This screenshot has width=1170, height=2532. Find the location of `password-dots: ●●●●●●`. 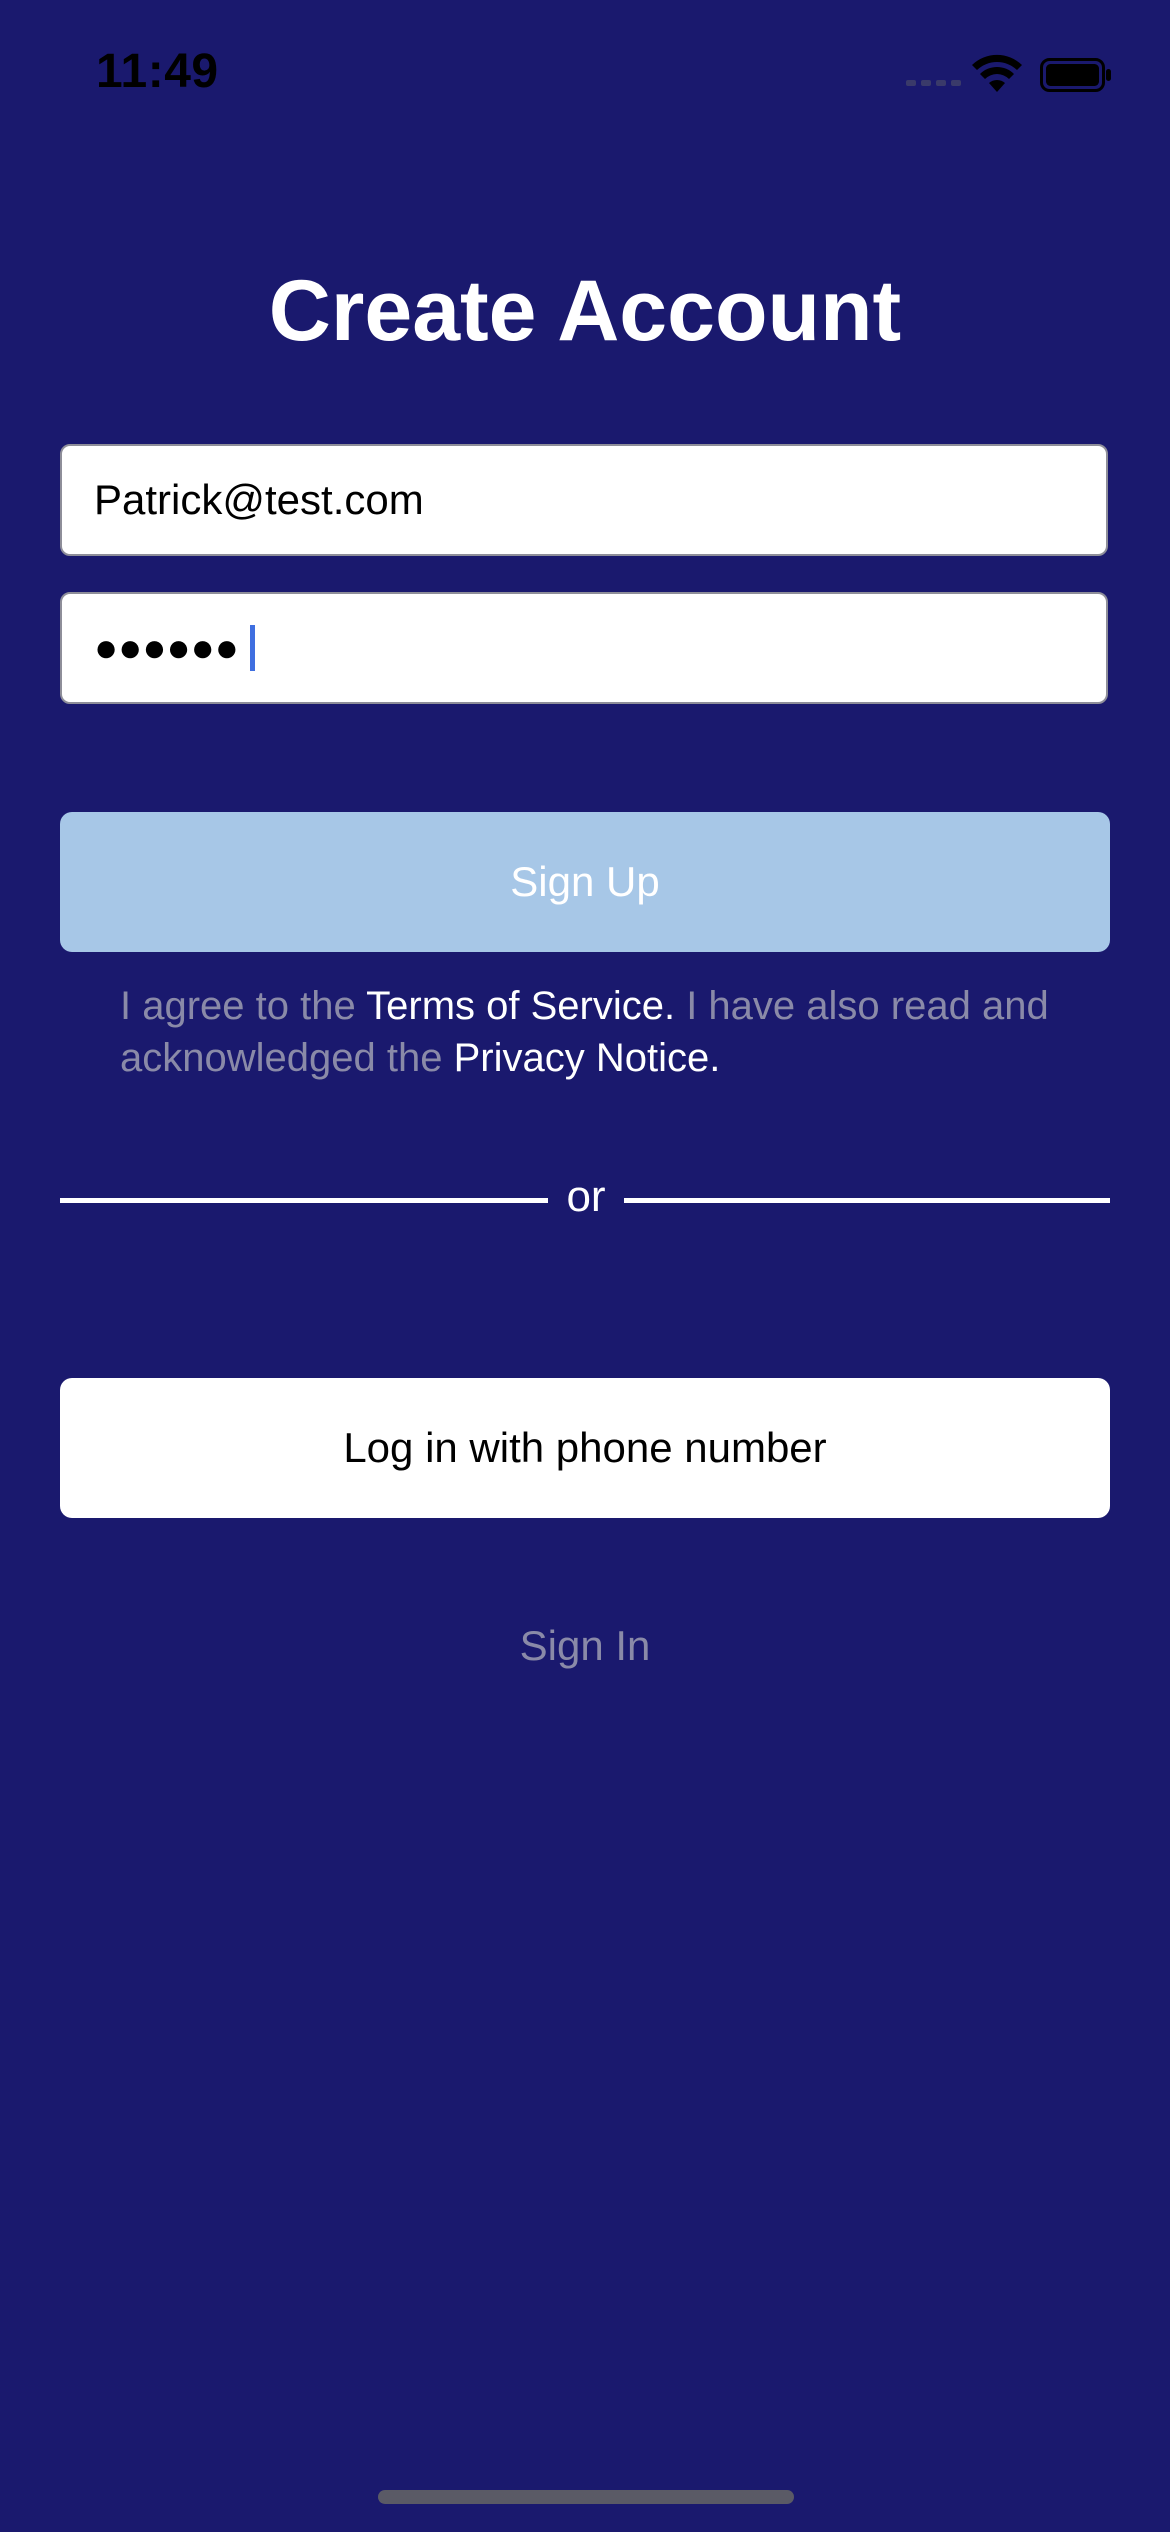

password-dots: ●●●●●● is located at coordinates (166, 647).